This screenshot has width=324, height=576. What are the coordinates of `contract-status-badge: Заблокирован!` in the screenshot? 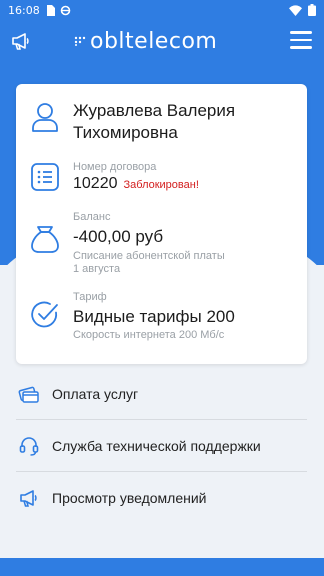 It's located at (161, 185).